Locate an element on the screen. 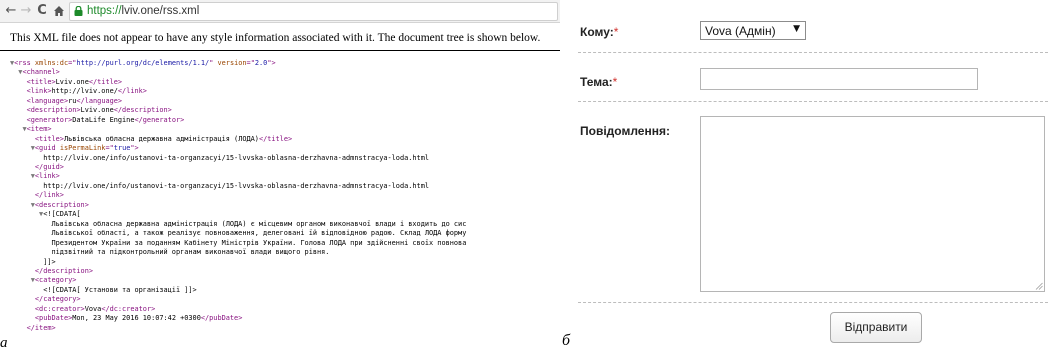 This screenshot has height=354, width=1052. xml-token: </description> is located at coordinates (63, 270).